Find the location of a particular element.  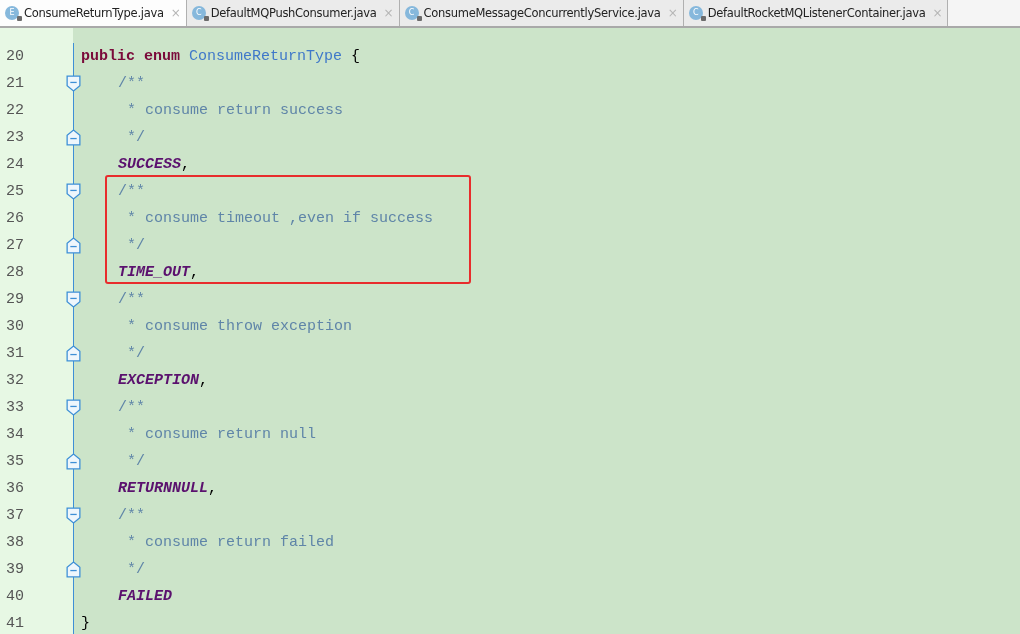

tab-label: ConsumeReturnType.java is located at coordinates (93, 13).